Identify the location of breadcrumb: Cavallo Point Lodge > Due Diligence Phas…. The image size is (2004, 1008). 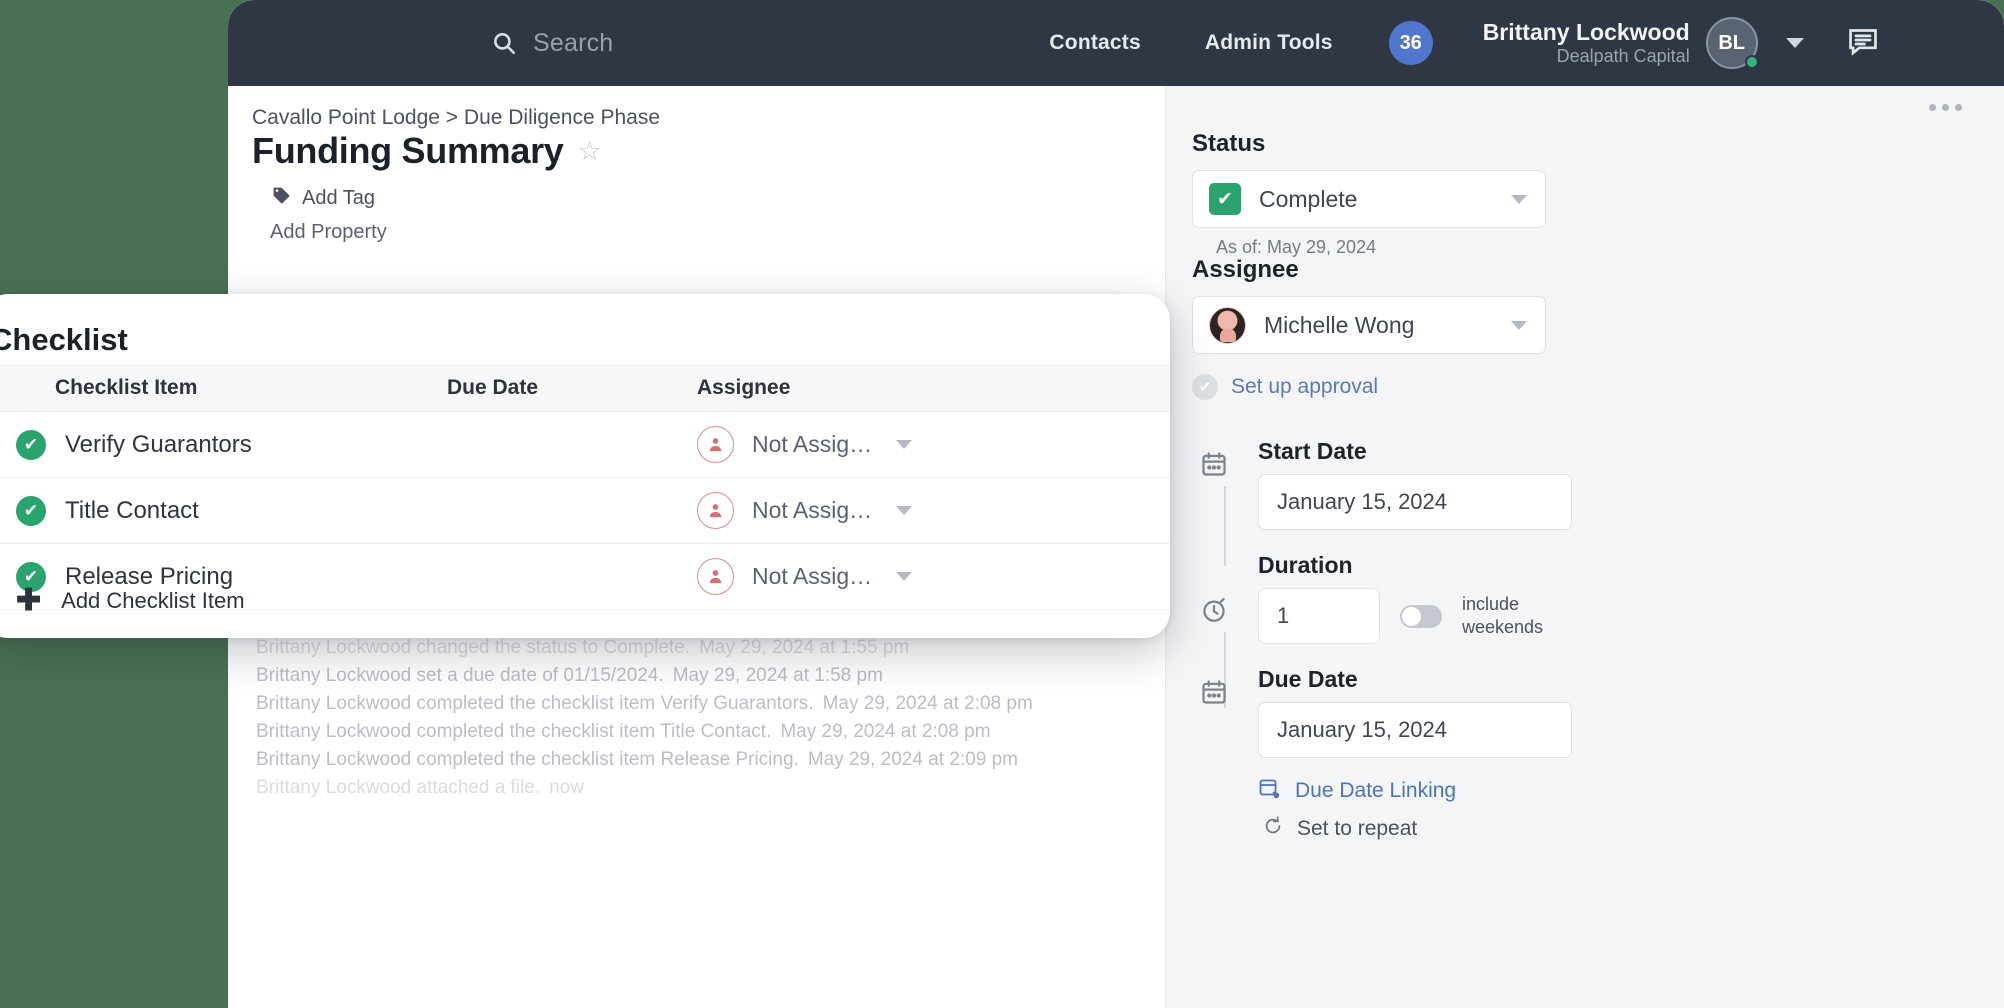
(456, 118).